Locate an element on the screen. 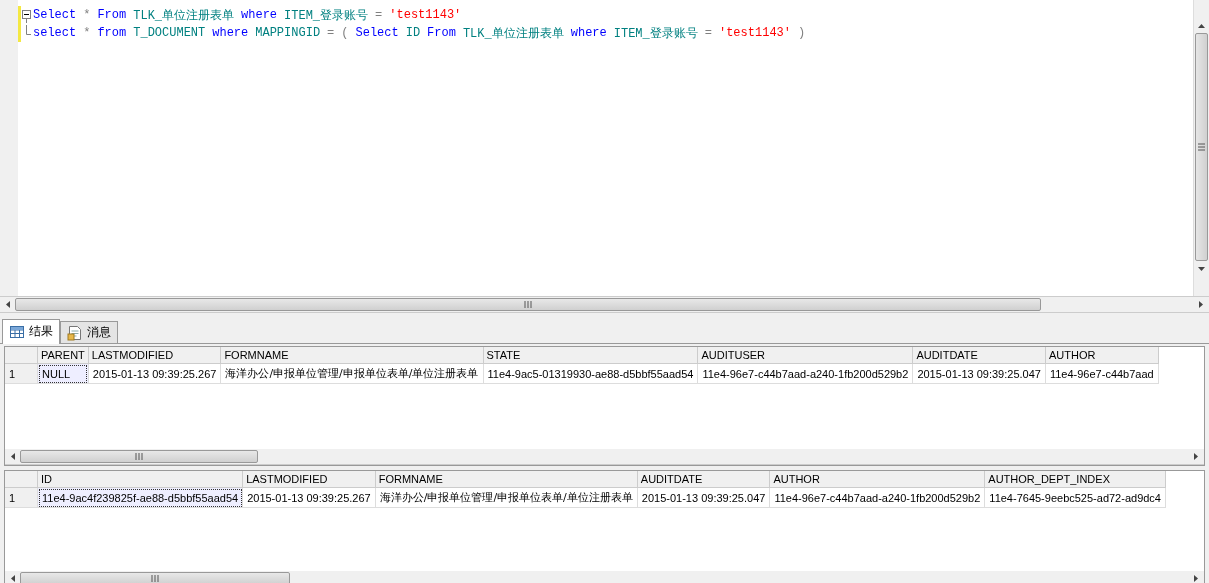 The width and height of the screenshot is (1209, 583). column-header: AUDITUSER is located at coordinates (805, 355).